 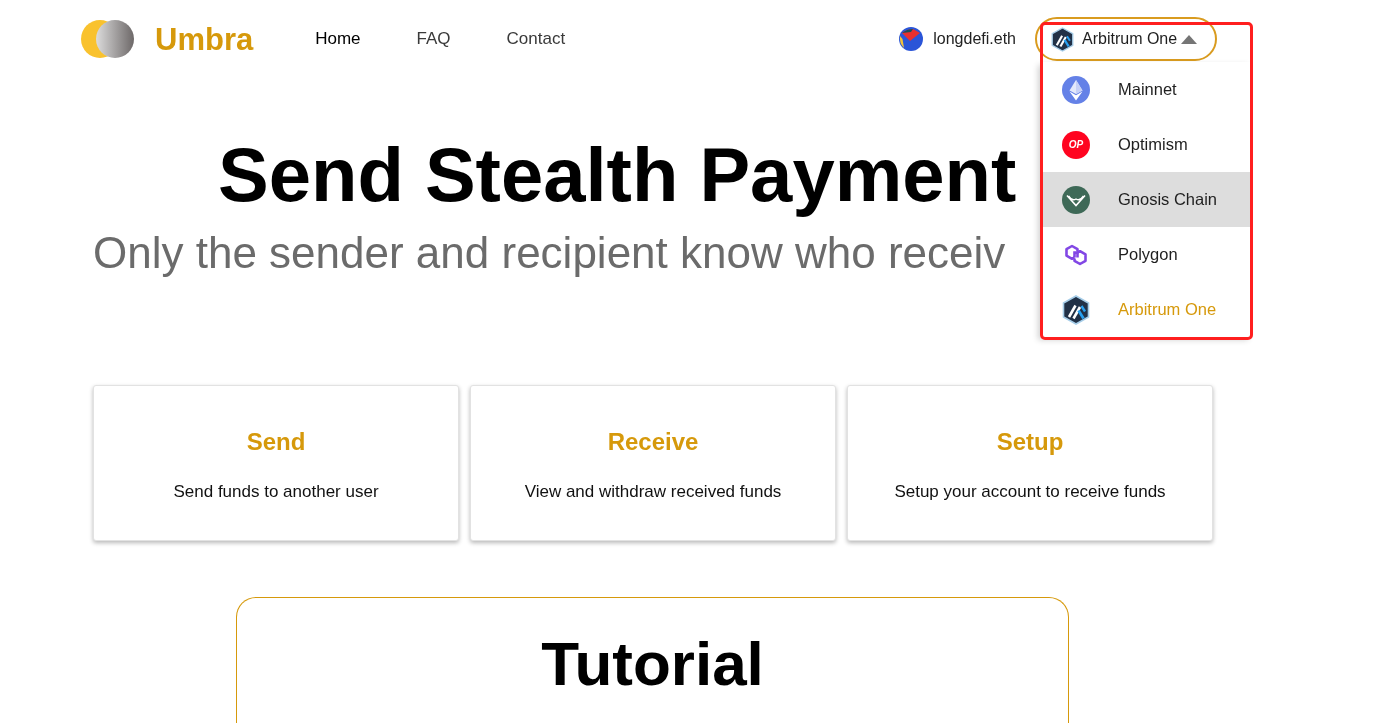 What do you see at coordinates (652, 664) in the screenshot?
I see `tutorial-title: Tutorial` at bounding box center [652, 664].